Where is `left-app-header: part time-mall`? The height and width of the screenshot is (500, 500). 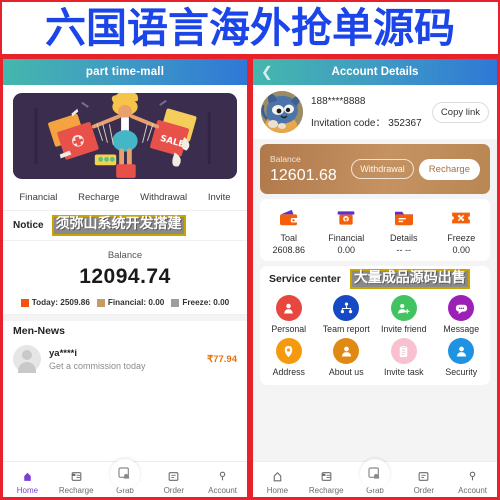 left-app-header: part time-mall is located at coordinates (125, 72).